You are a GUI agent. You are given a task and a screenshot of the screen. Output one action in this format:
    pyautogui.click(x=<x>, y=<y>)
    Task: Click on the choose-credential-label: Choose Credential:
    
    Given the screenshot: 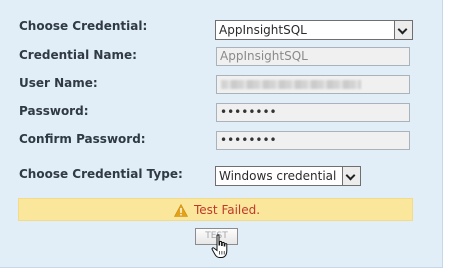 What is the action you would take?
    pyautogui.click(x=83, y=26)
    